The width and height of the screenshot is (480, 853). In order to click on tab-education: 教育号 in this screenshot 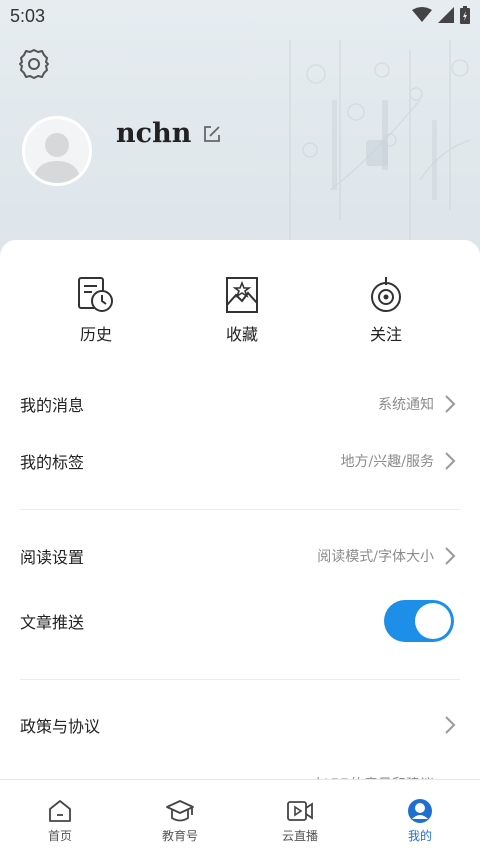, I will do `click(180, 816)`.